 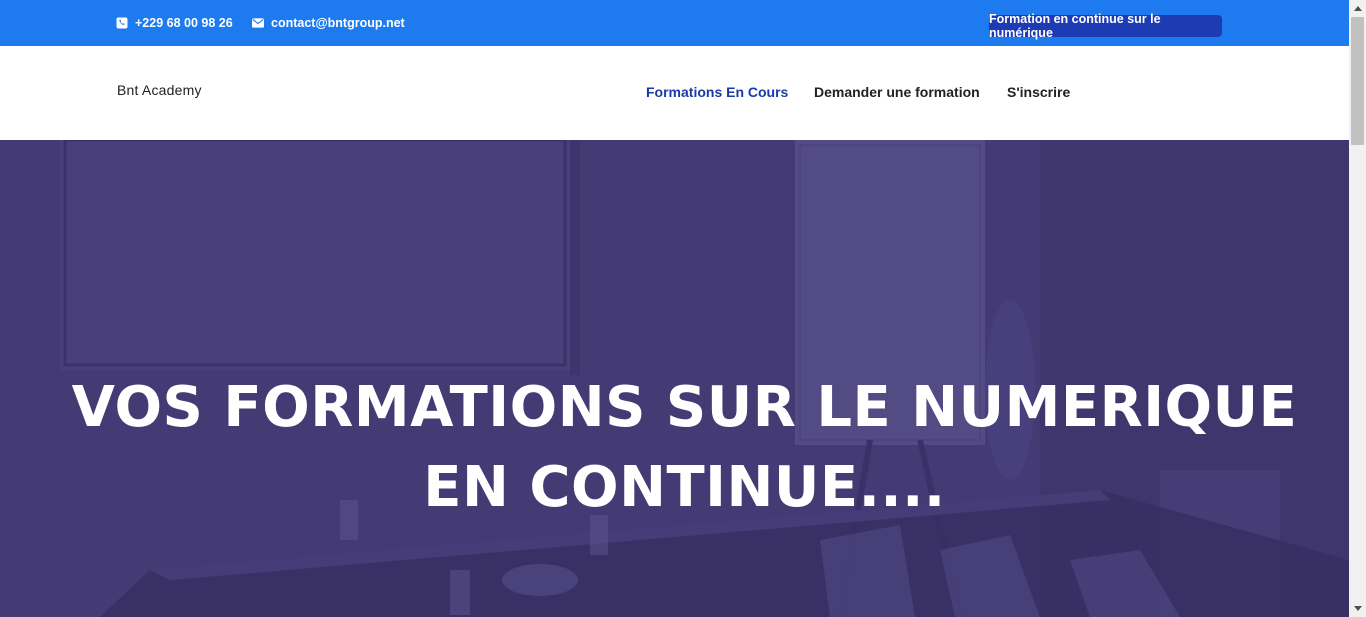 What do you see at coordinates (1357, 8) in the screenshot?
I see `chevron-up-icon` at bounding box center [1357, 8].